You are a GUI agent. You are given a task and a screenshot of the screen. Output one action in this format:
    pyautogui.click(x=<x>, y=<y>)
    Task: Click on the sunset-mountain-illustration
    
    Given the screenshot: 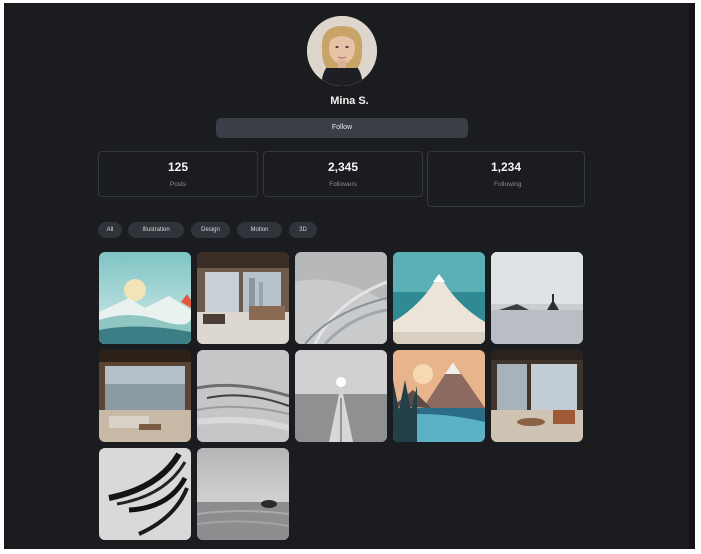 What is the action you would take?
    pyautogui.click(x=145, y=298)
    